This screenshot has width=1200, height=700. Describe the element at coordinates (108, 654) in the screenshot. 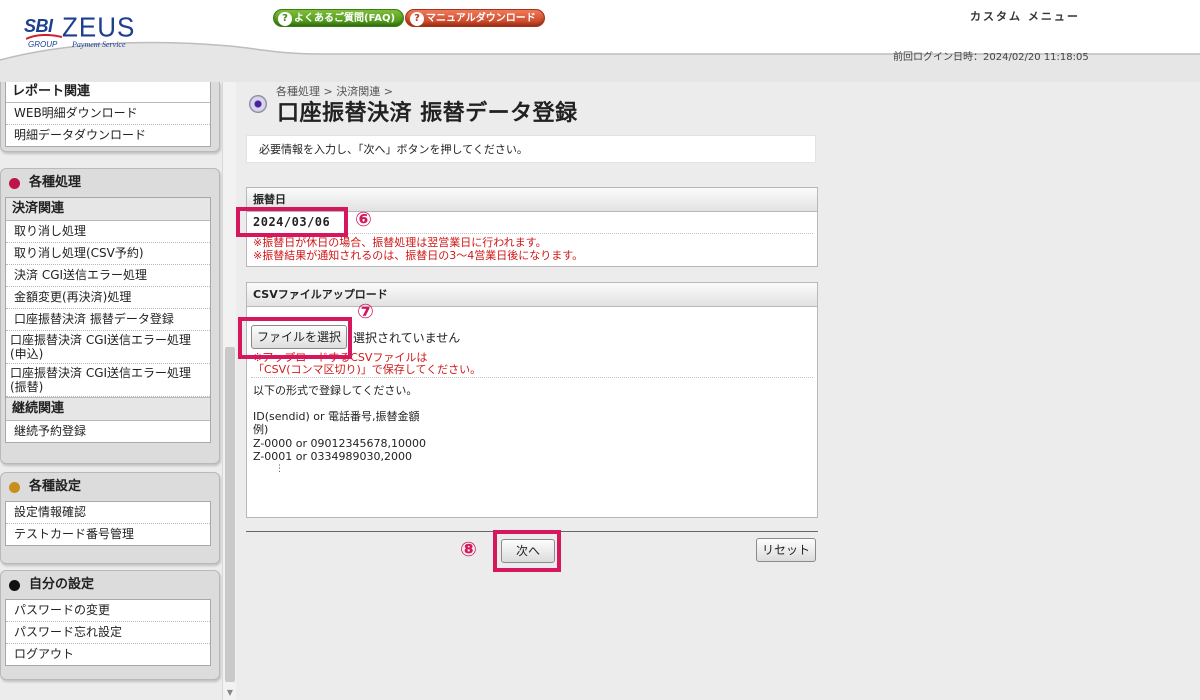

I see `sidebar-item-logout: ログアウト` at that location.